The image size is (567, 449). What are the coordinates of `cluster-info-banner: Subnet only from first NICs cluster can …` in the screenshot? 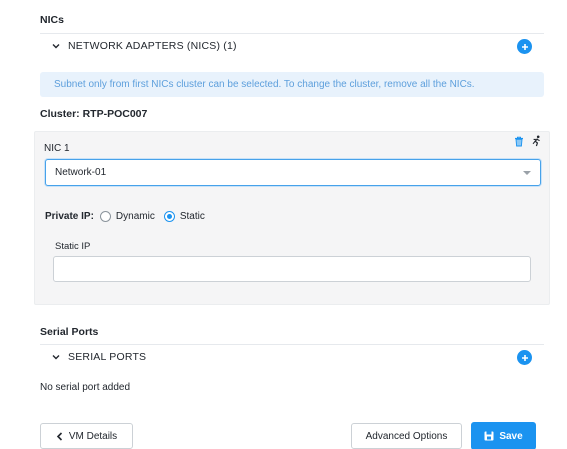 It's located at (292, 84).